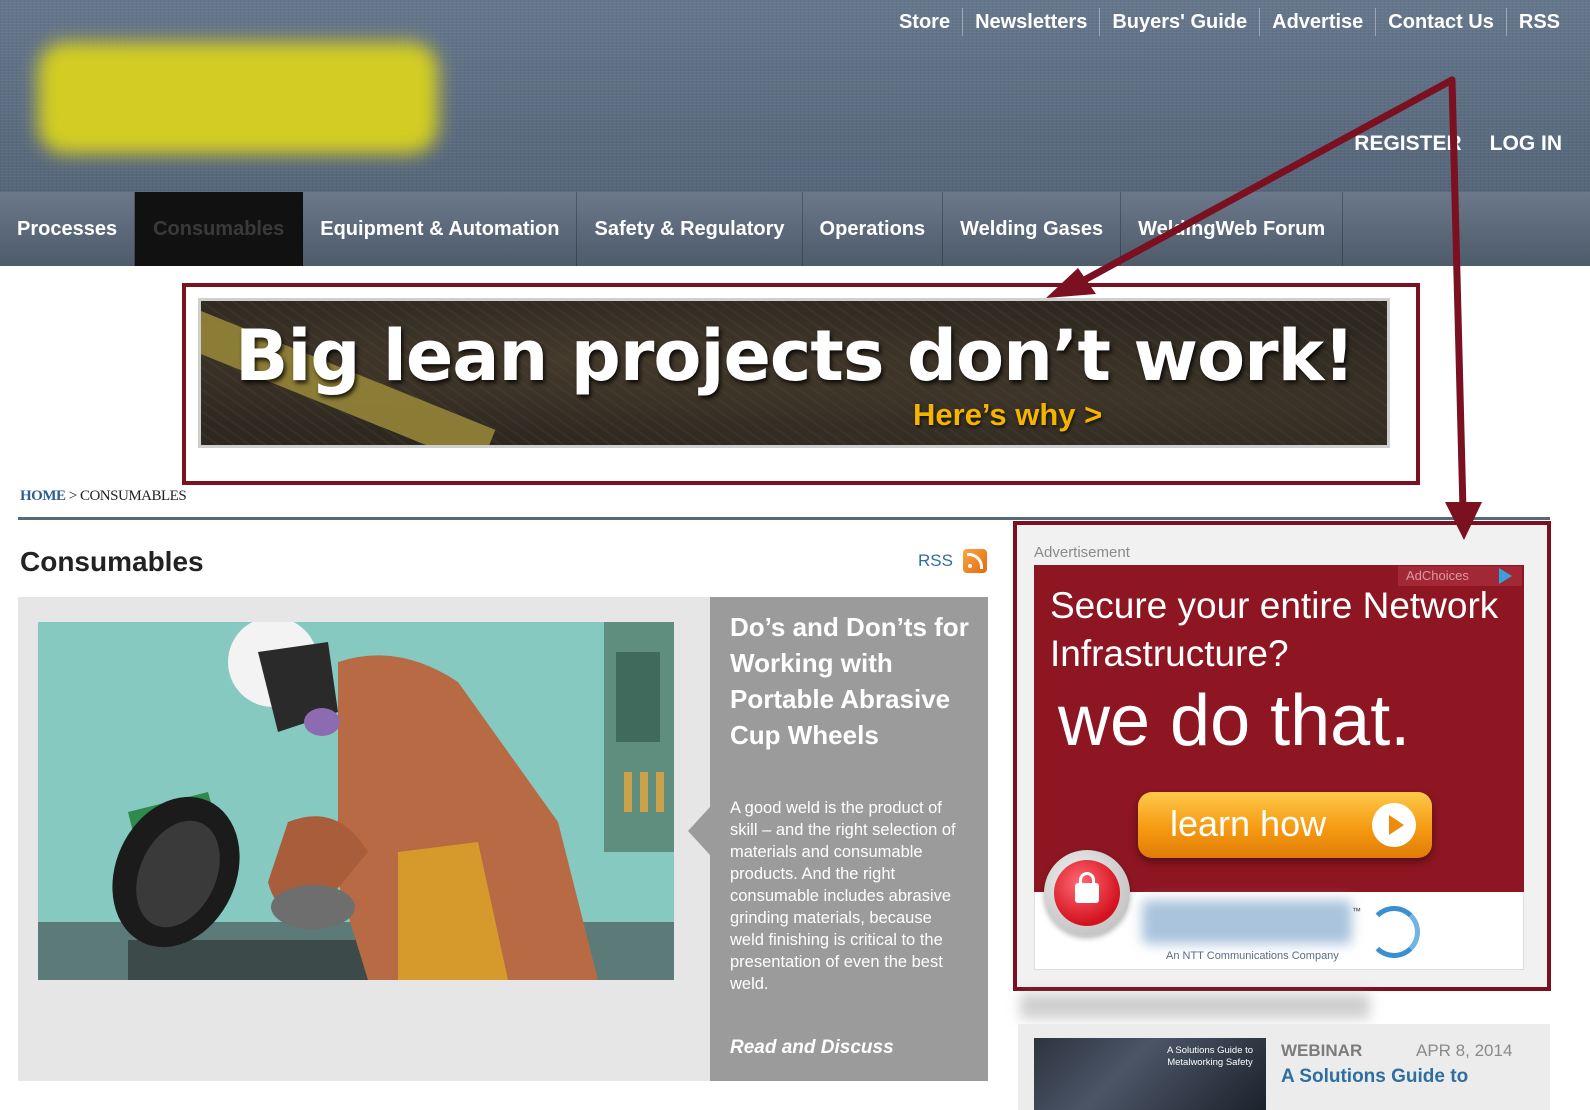 The height and width of the screenshot is (1110, 1590). I want to click on nav-equipment-automation: Equipment & Automation, so click(440, 229).